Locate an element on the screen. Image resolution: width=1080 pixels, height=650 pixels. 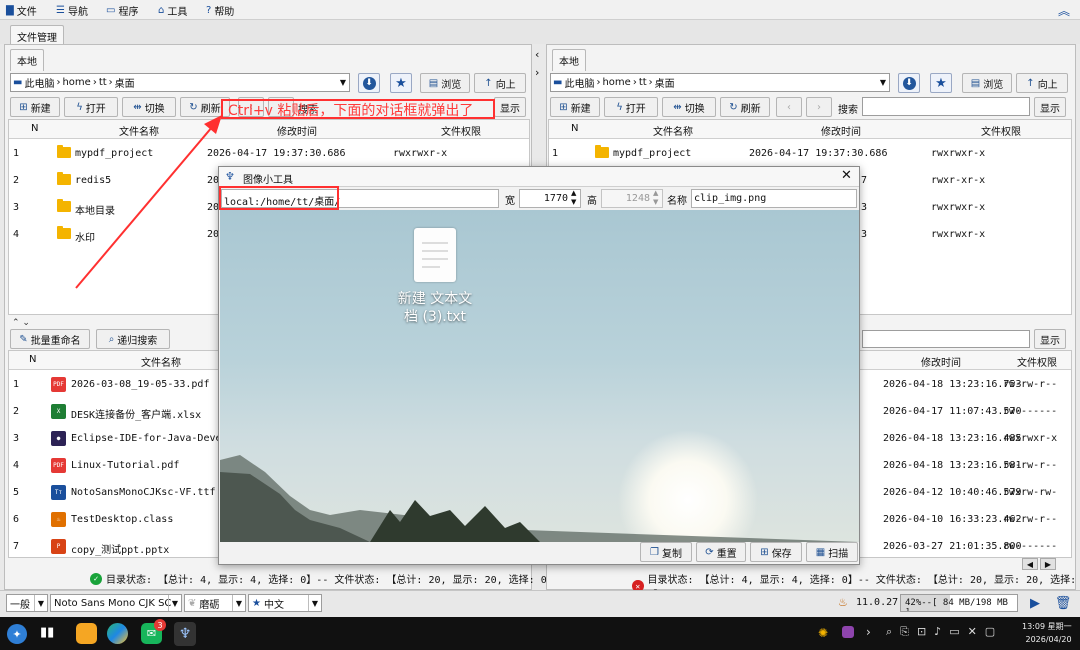
switch-button: ⇹ 切换 is located at coordinates (689, 107).